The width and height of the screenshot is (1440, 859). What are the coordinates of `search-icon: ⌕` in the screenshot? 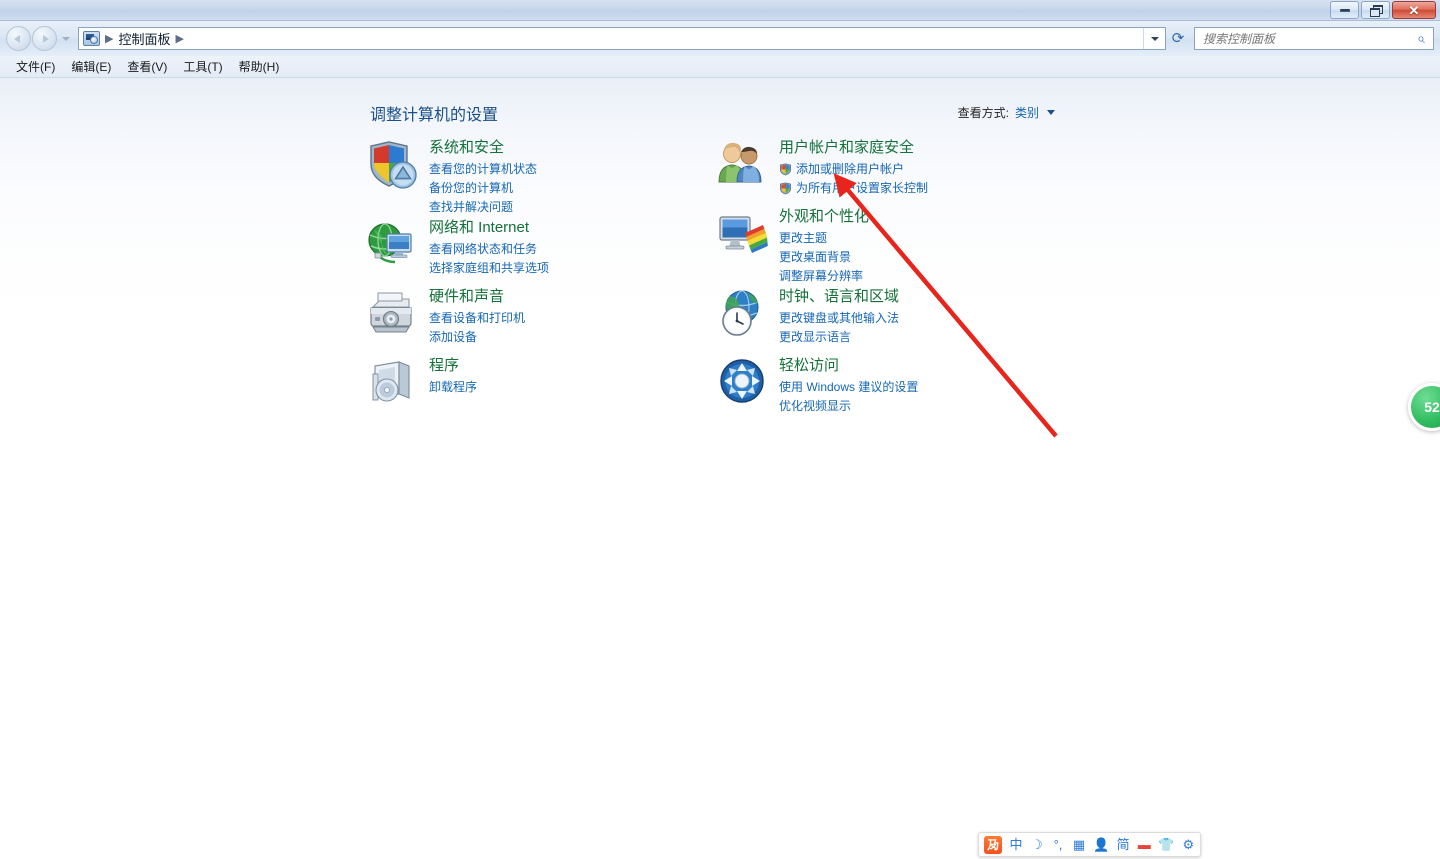 It's located at (1421, 38).